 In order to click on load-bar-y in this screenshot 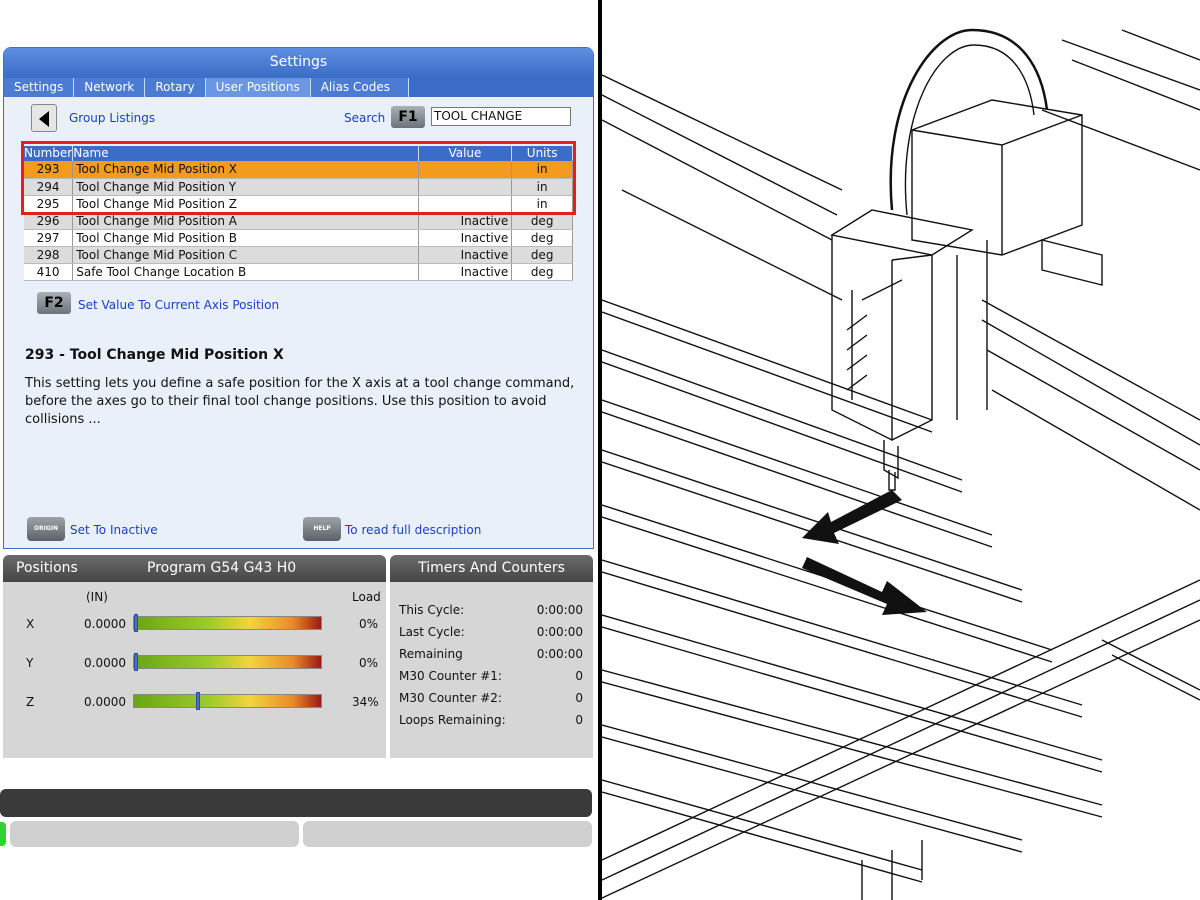, I will do `click(227, 662)`.